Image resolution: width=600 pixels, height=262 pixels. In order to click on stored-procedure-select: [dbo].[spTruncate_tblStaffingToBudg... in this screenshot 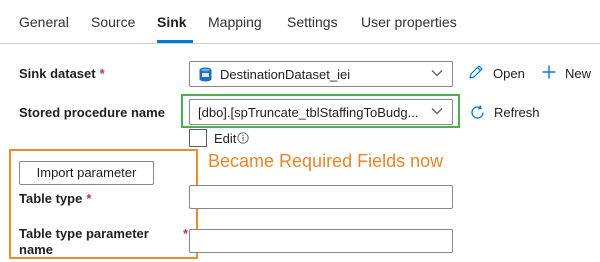, I will do `click(321, 112)`.